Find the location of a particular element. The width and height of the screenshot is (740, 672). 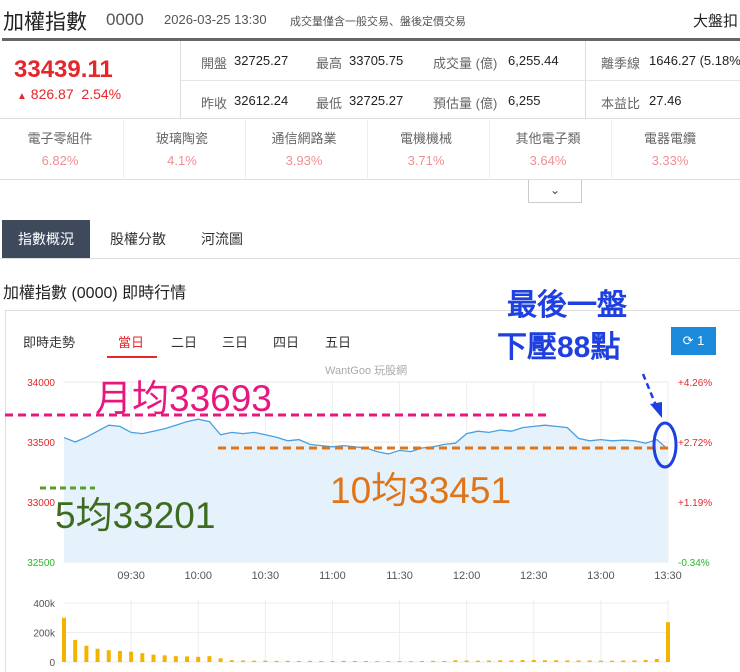

annotation-note-1: 最後一盤 is located at coordinates (567, 305).